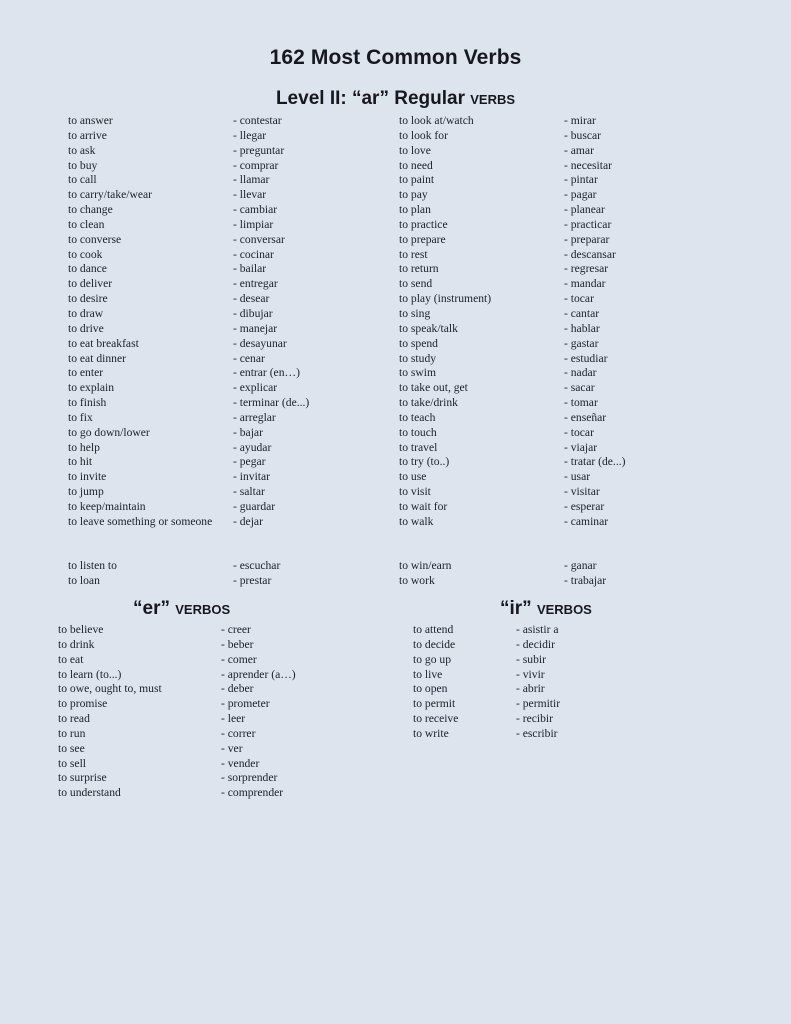 The height and width of the screenshot is (1024, 791). What do you see at coordinates (586, 358) in the screenshot?
I see `verb-spanish: - estudiar` at bounding box center [586, 358].